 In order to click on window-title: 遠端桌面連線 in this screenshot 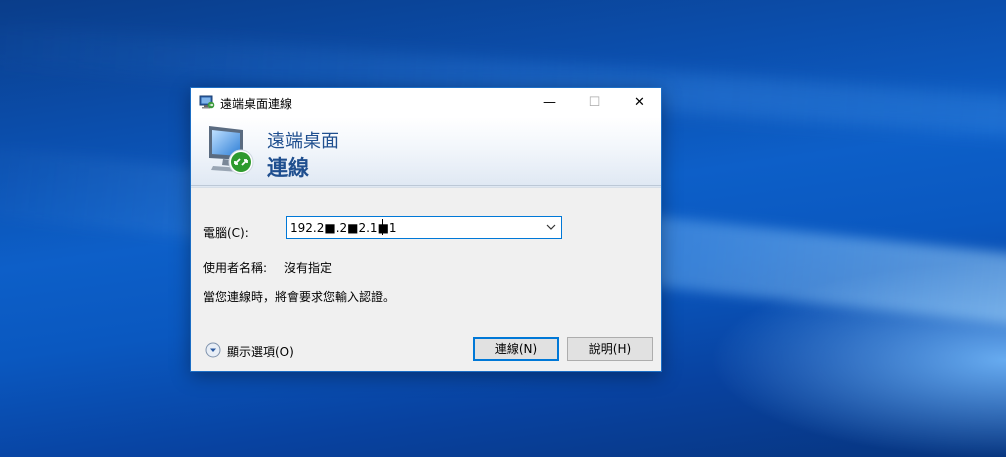, I will do `click(256, 104)`.